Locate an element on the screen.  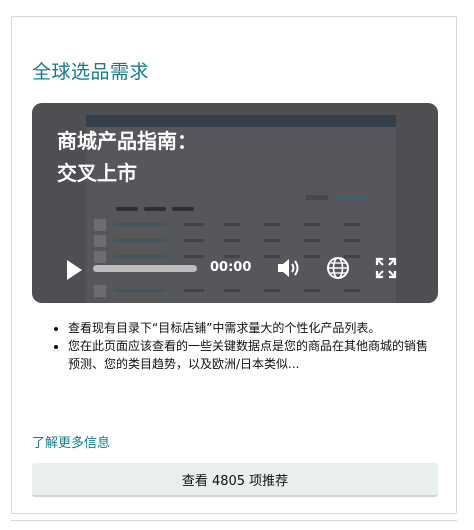
play-icon is located at coordinates (74, 270).